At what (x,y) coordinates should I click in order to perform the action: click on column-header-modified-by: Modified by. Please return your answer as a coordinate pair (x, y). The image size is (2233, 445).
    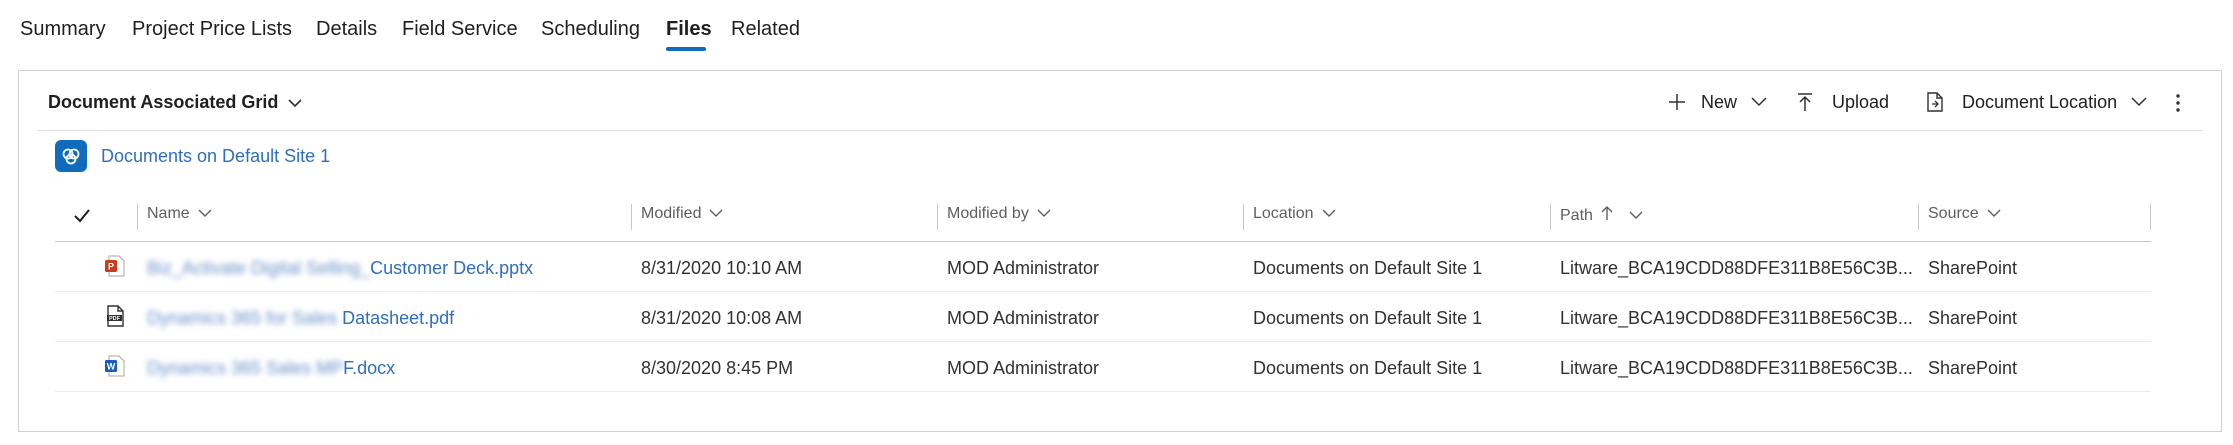
    Looking at the image, I should click on (999, 214).